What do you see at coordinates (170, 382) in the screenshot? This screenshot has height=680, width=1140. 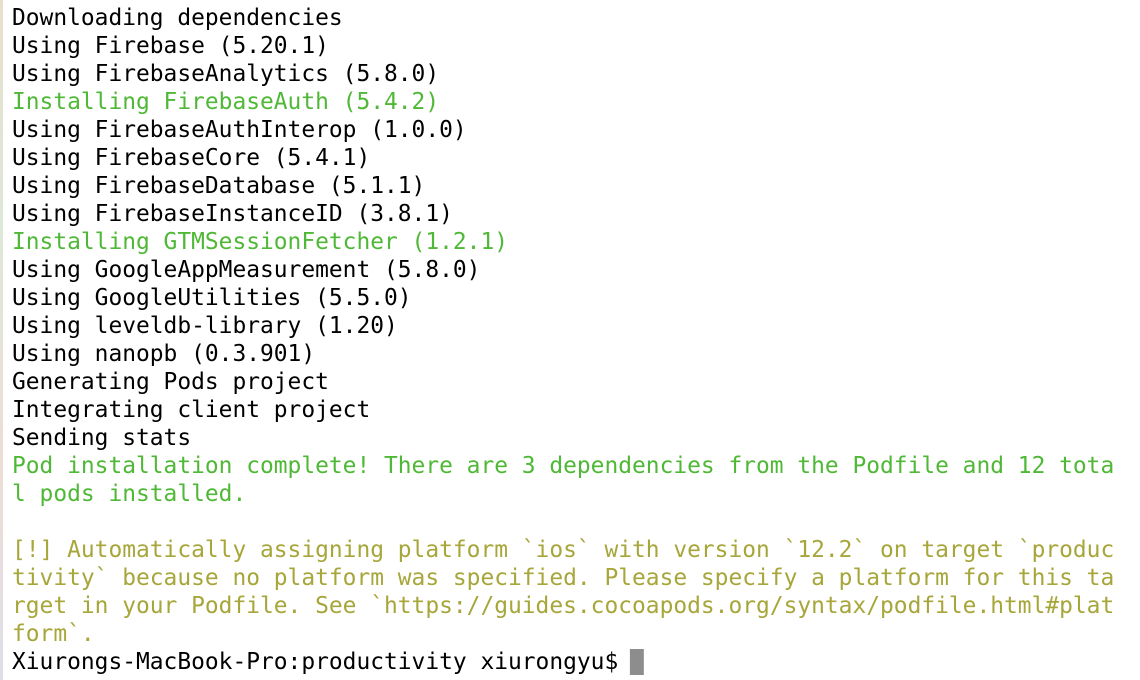 I see `terminal-line: Generating Pods project` at bounding box center [170, 382].